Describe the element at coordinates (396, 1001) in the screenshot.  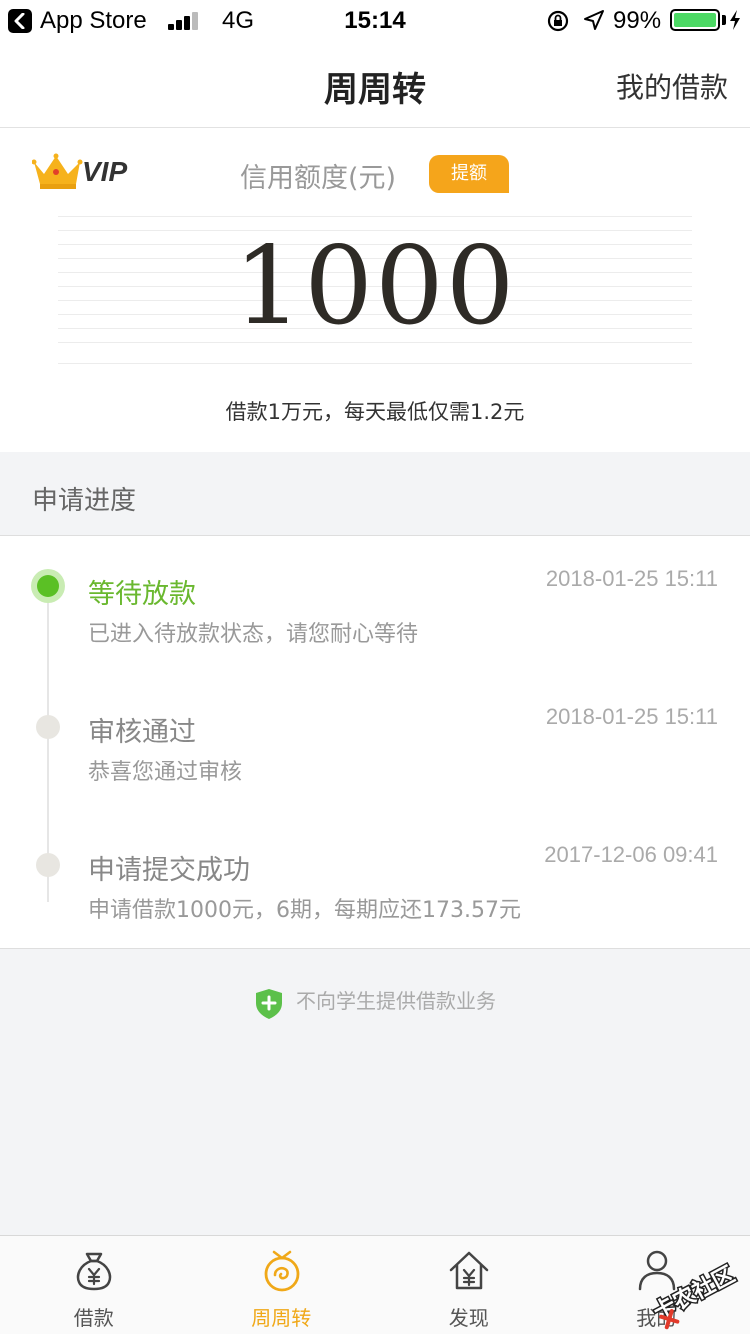
I see `notice-text: 不向学生提供借款业务` at that location.